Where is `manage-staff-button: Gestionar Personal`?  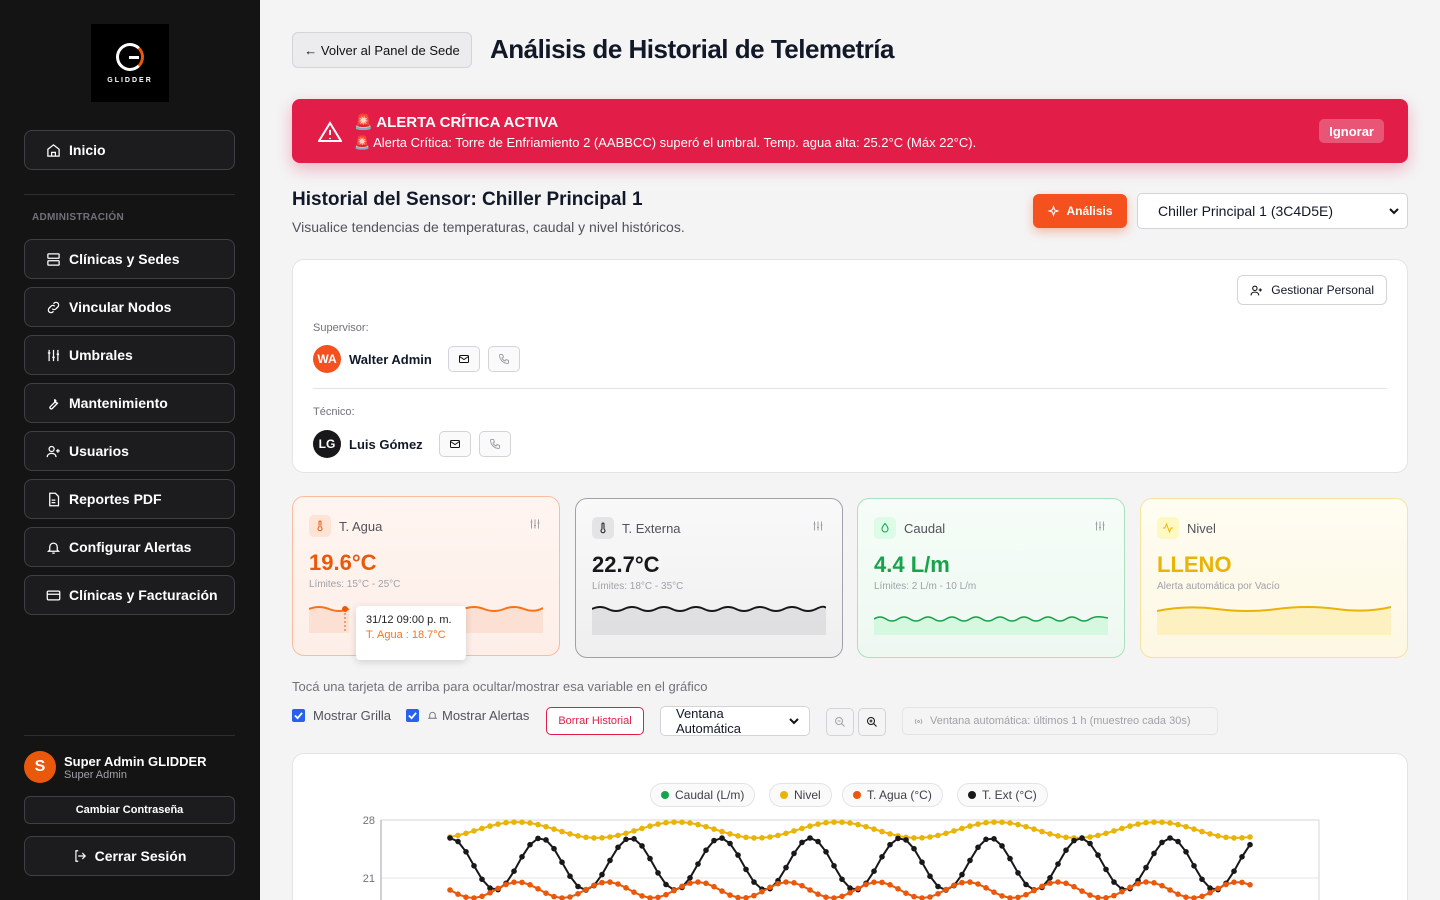 manage-staff-button: Gestionar Personal is located at coordinates (1312, 290).